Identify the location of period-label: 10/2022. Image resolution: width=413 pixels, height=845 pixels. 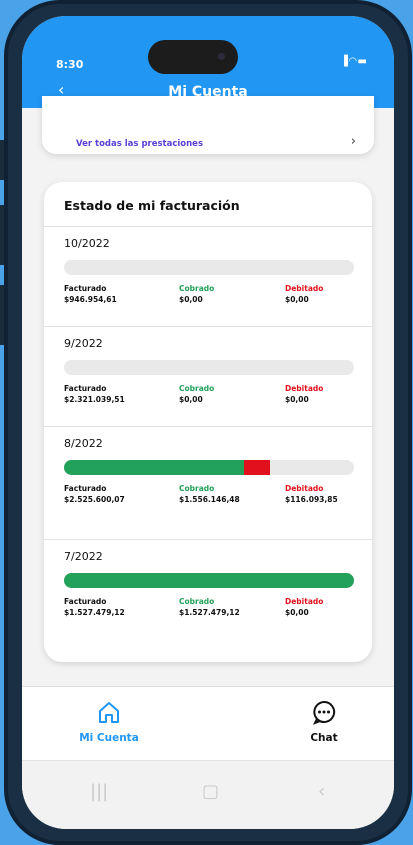
(87, 243).